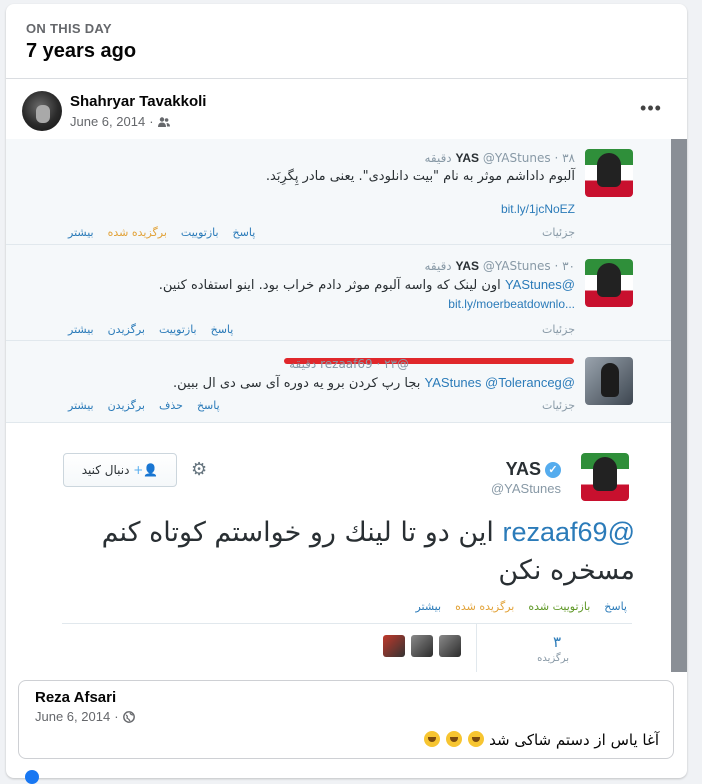 Image resolution: width=702 pixels, height=784 pixels. What do you see at coordinates (559, 606) in the screenshot?
I see `retweeted-action: بازتوییت شده` at bounding box center [559, 606].